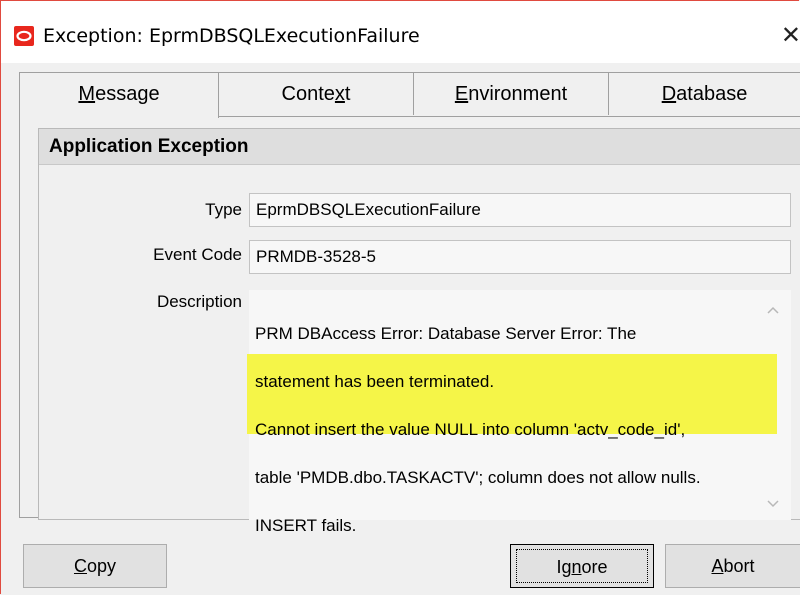 This screenshot has width=800, height=595. I want to click on chevron-down-icon, so click(773, 503).